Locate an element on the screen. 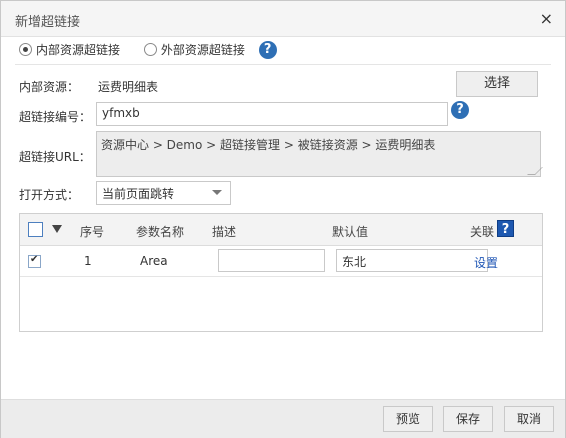 Image resolution: width=566 pixels, height=438 pixels. dialog-footer: 预览 保存 取消 is located at coordinates (283, 418).